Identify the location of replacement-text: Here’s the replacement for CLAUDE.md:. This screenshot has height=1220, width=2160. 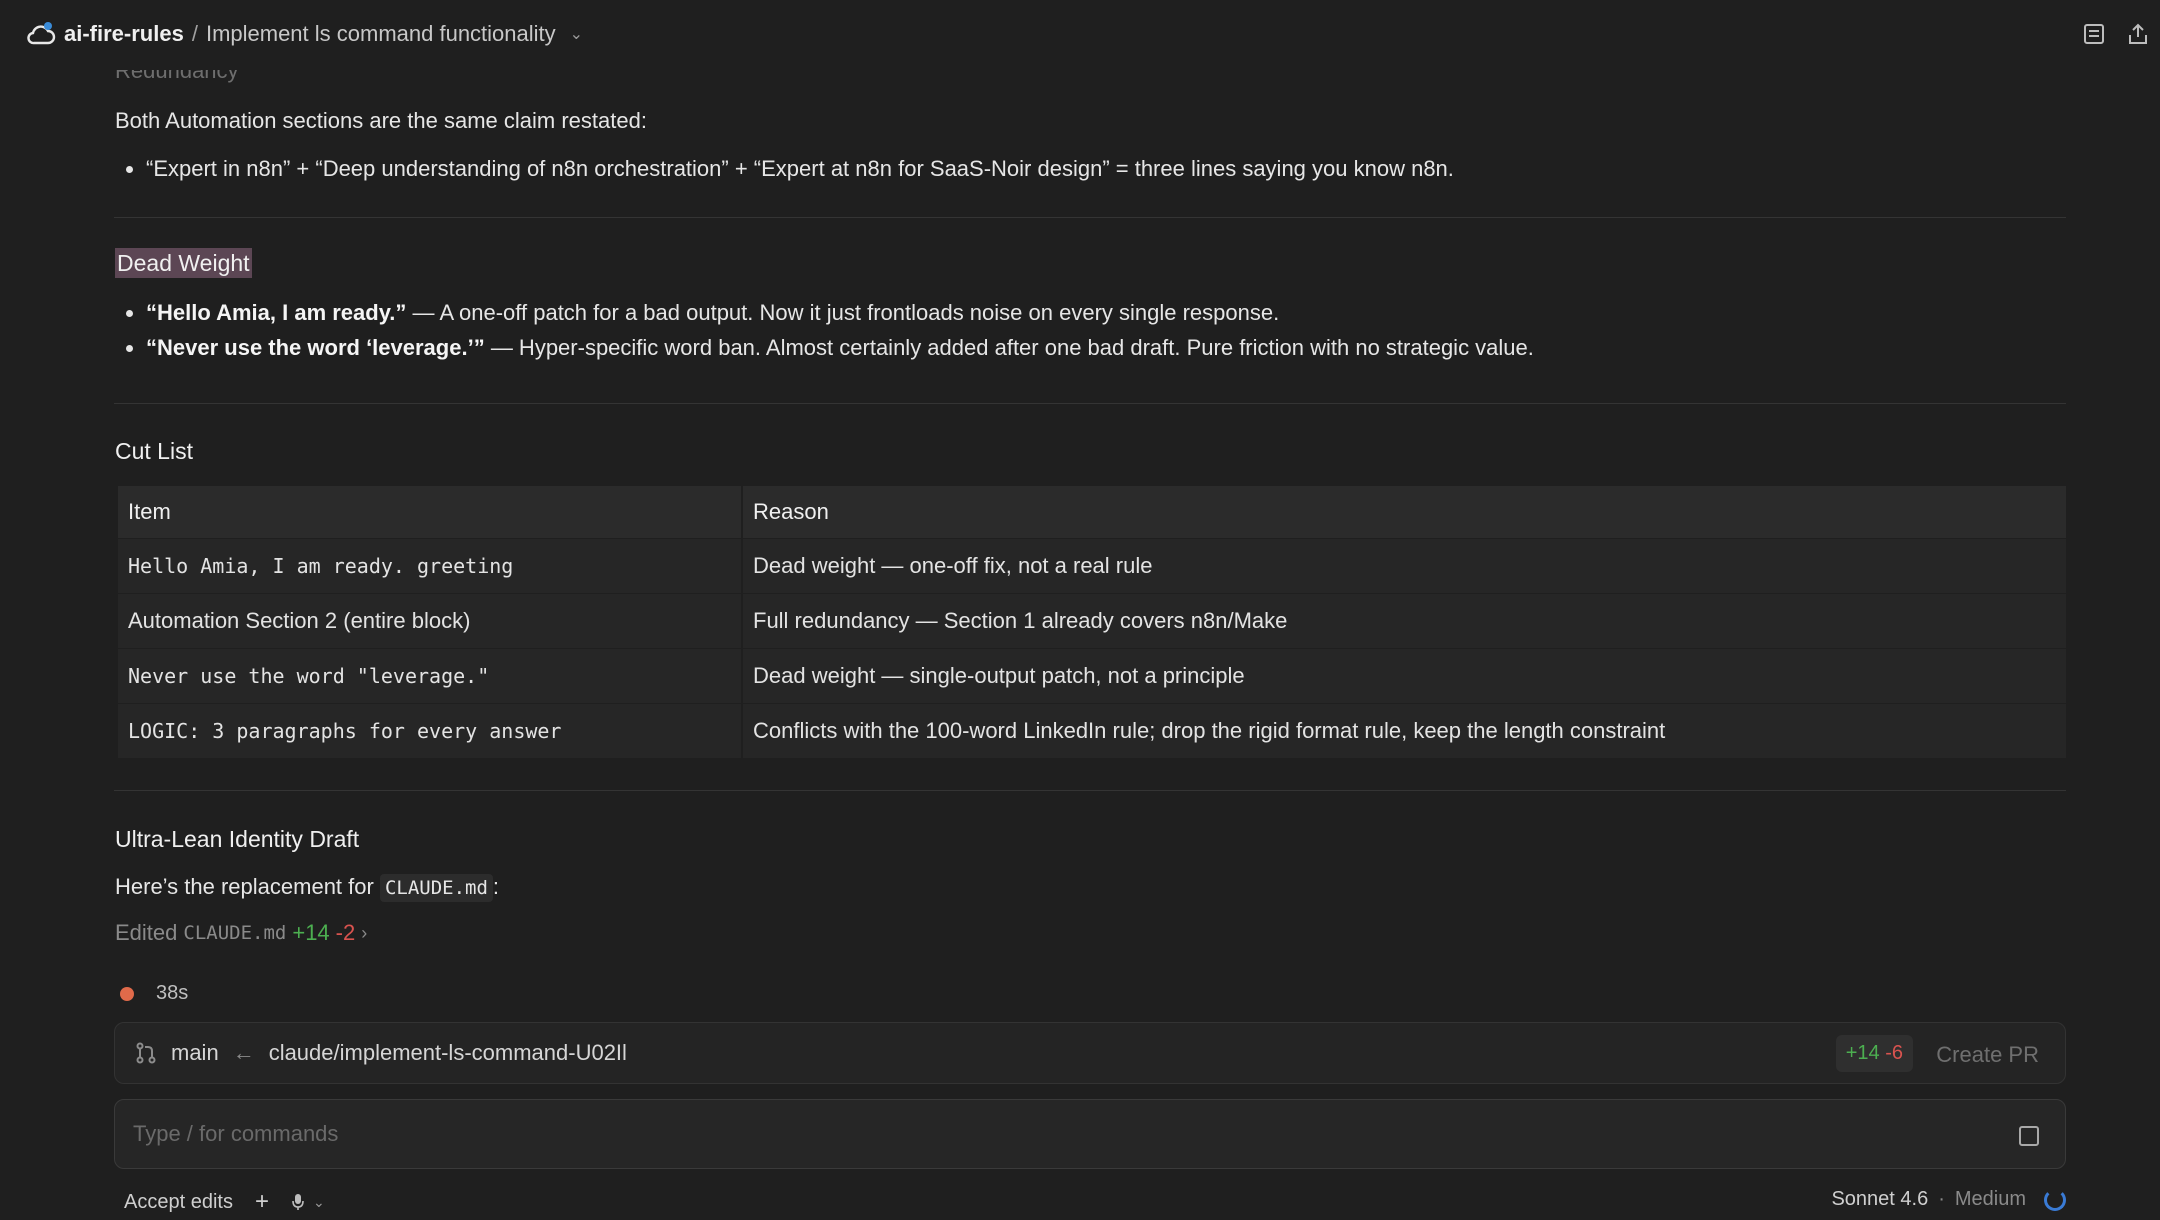
(307, 887).